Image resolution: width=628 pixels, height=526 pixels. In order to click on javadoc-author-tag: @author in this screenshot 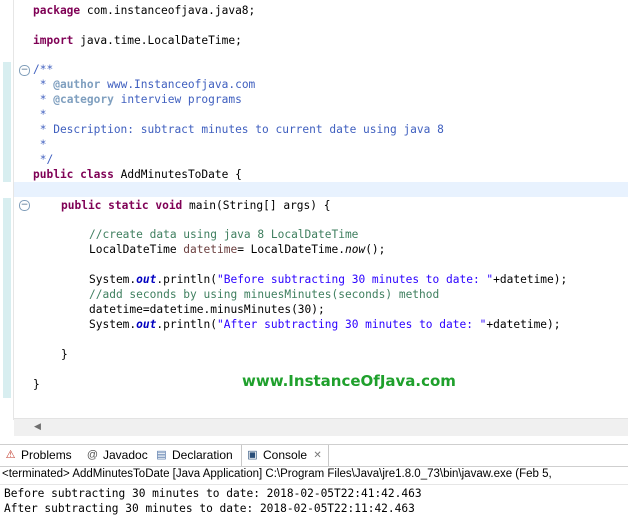, I will do `click(77, 84)`.